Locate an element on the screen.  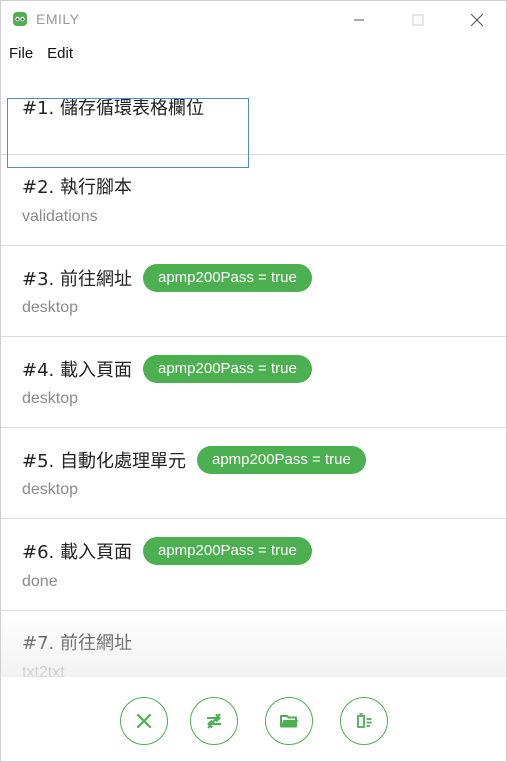
step-item-4: #4. 載入頁面 apmp200Pass = true desktop is located at coordinates (253, 382).